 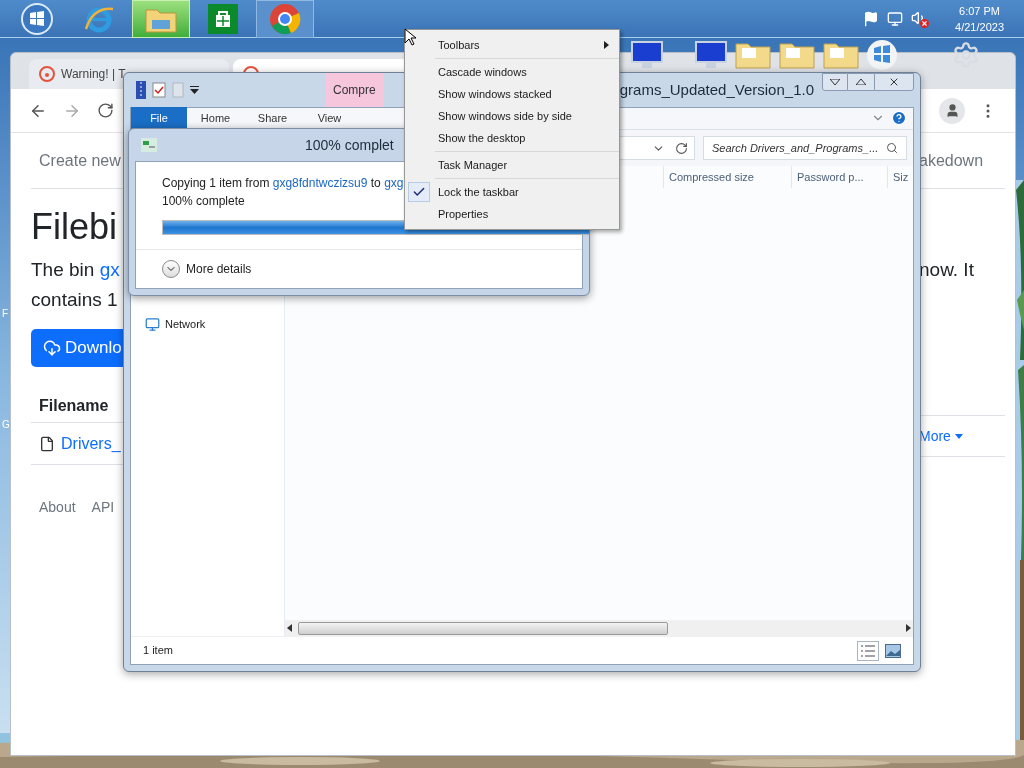 I want to click on menu-item: Show windows side by side, so click(x=512, y=116).